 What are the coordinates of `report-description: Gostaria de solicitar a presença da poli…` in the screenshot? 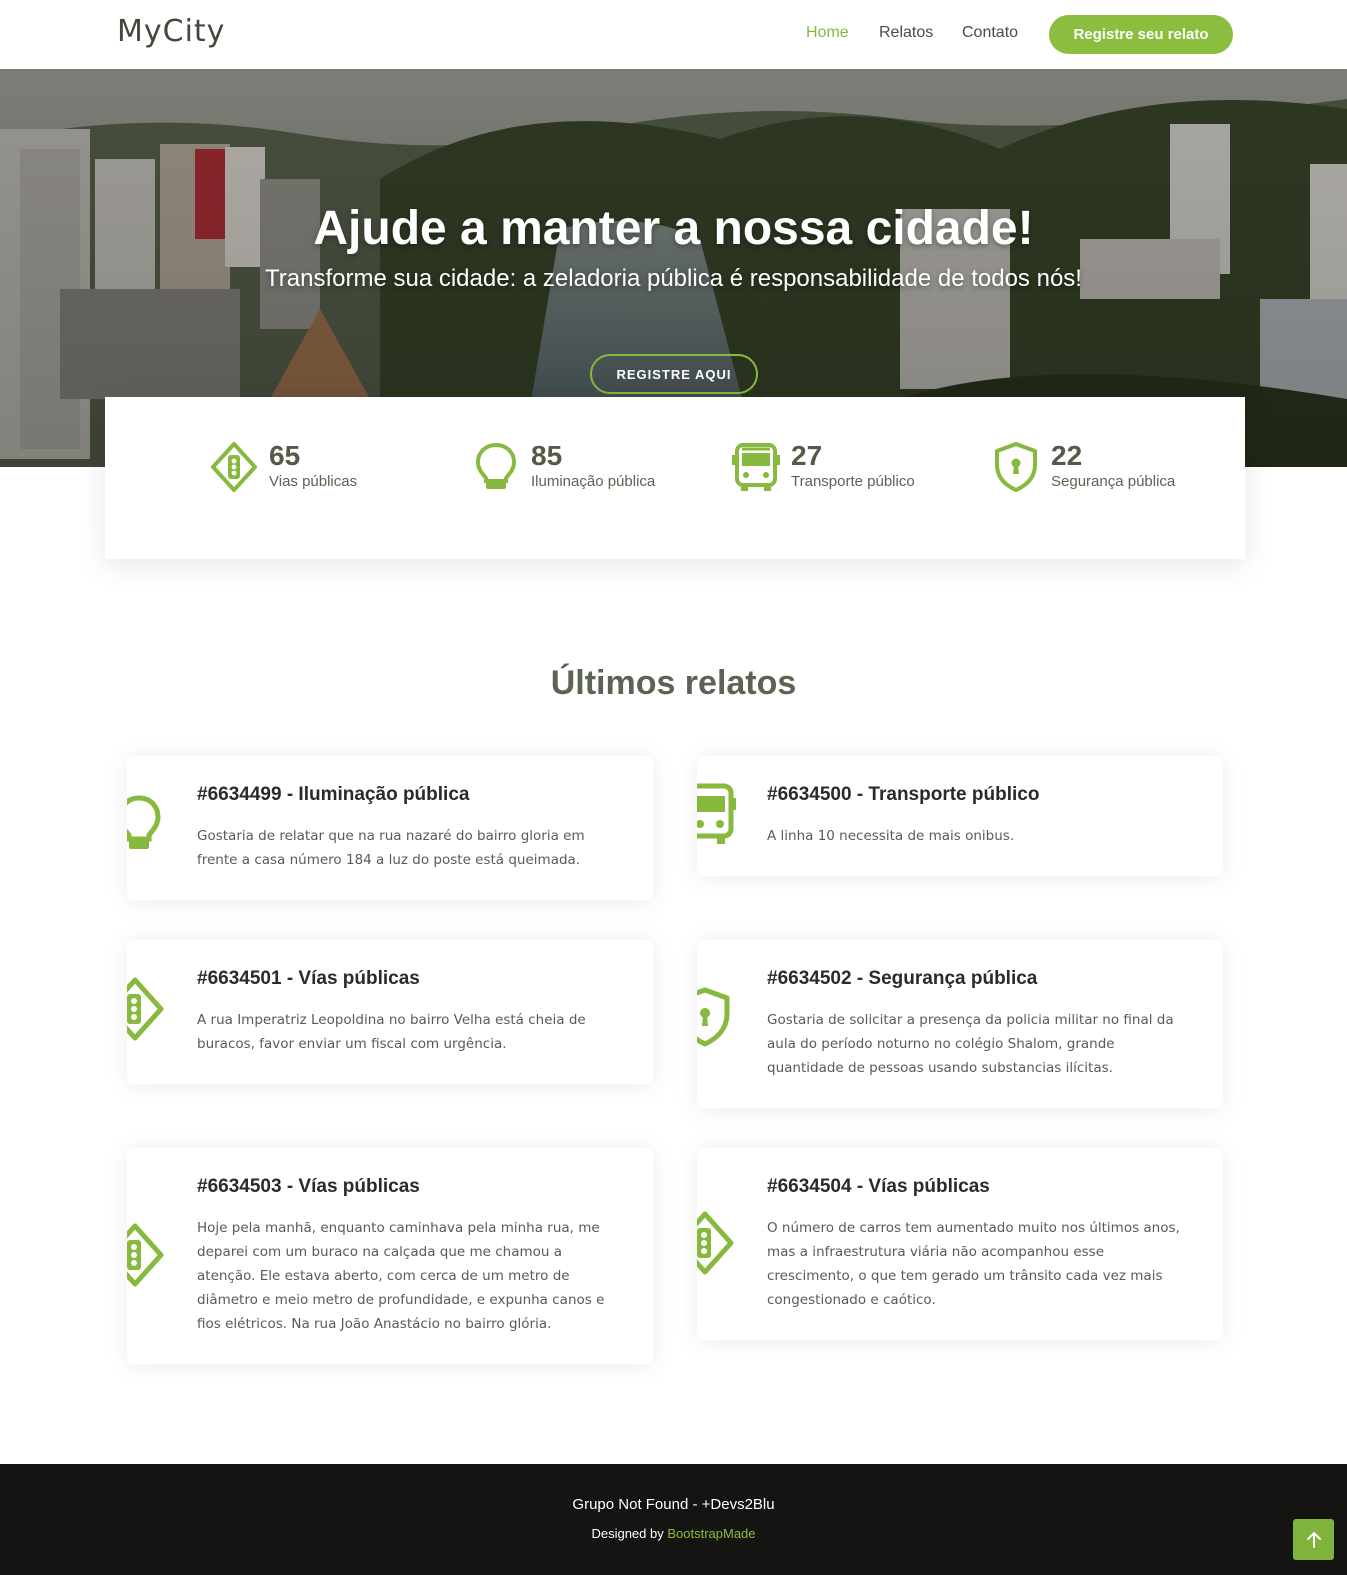 It's located at (970, 1044).